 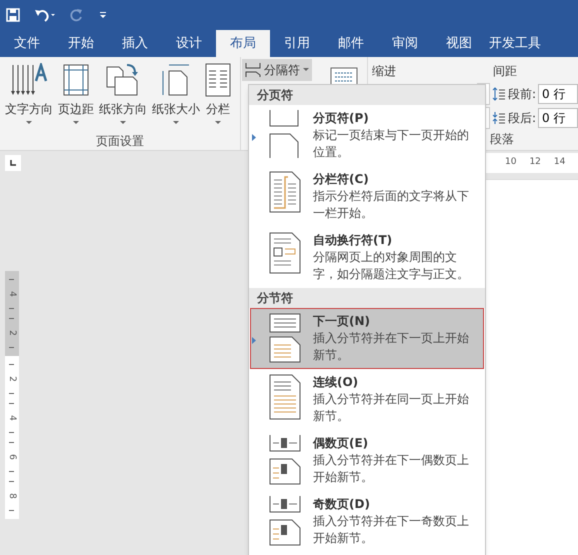 What do you see at coordinates (342, 504) in the screenshot?
I see `menu-item-title: 奇数页(D)` at bounding box center [342, 504].